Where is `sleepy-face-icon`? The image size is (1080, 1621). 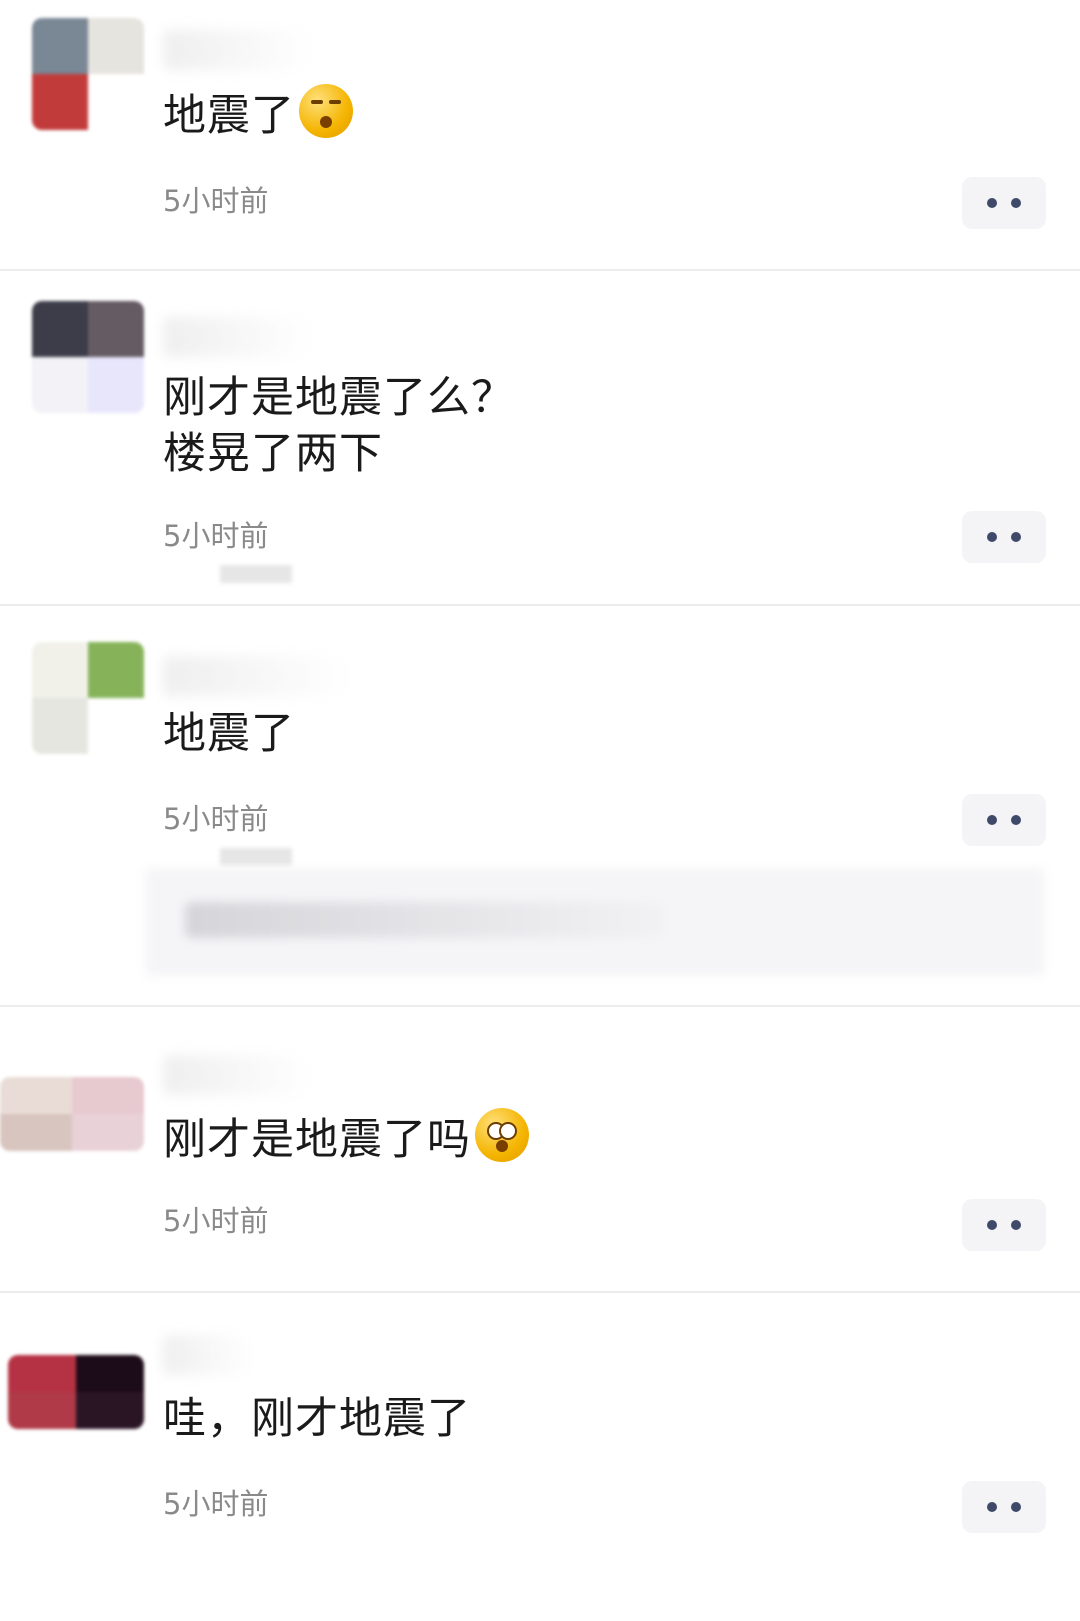 sleepy-face-icon is located at coordinates (326, 111).